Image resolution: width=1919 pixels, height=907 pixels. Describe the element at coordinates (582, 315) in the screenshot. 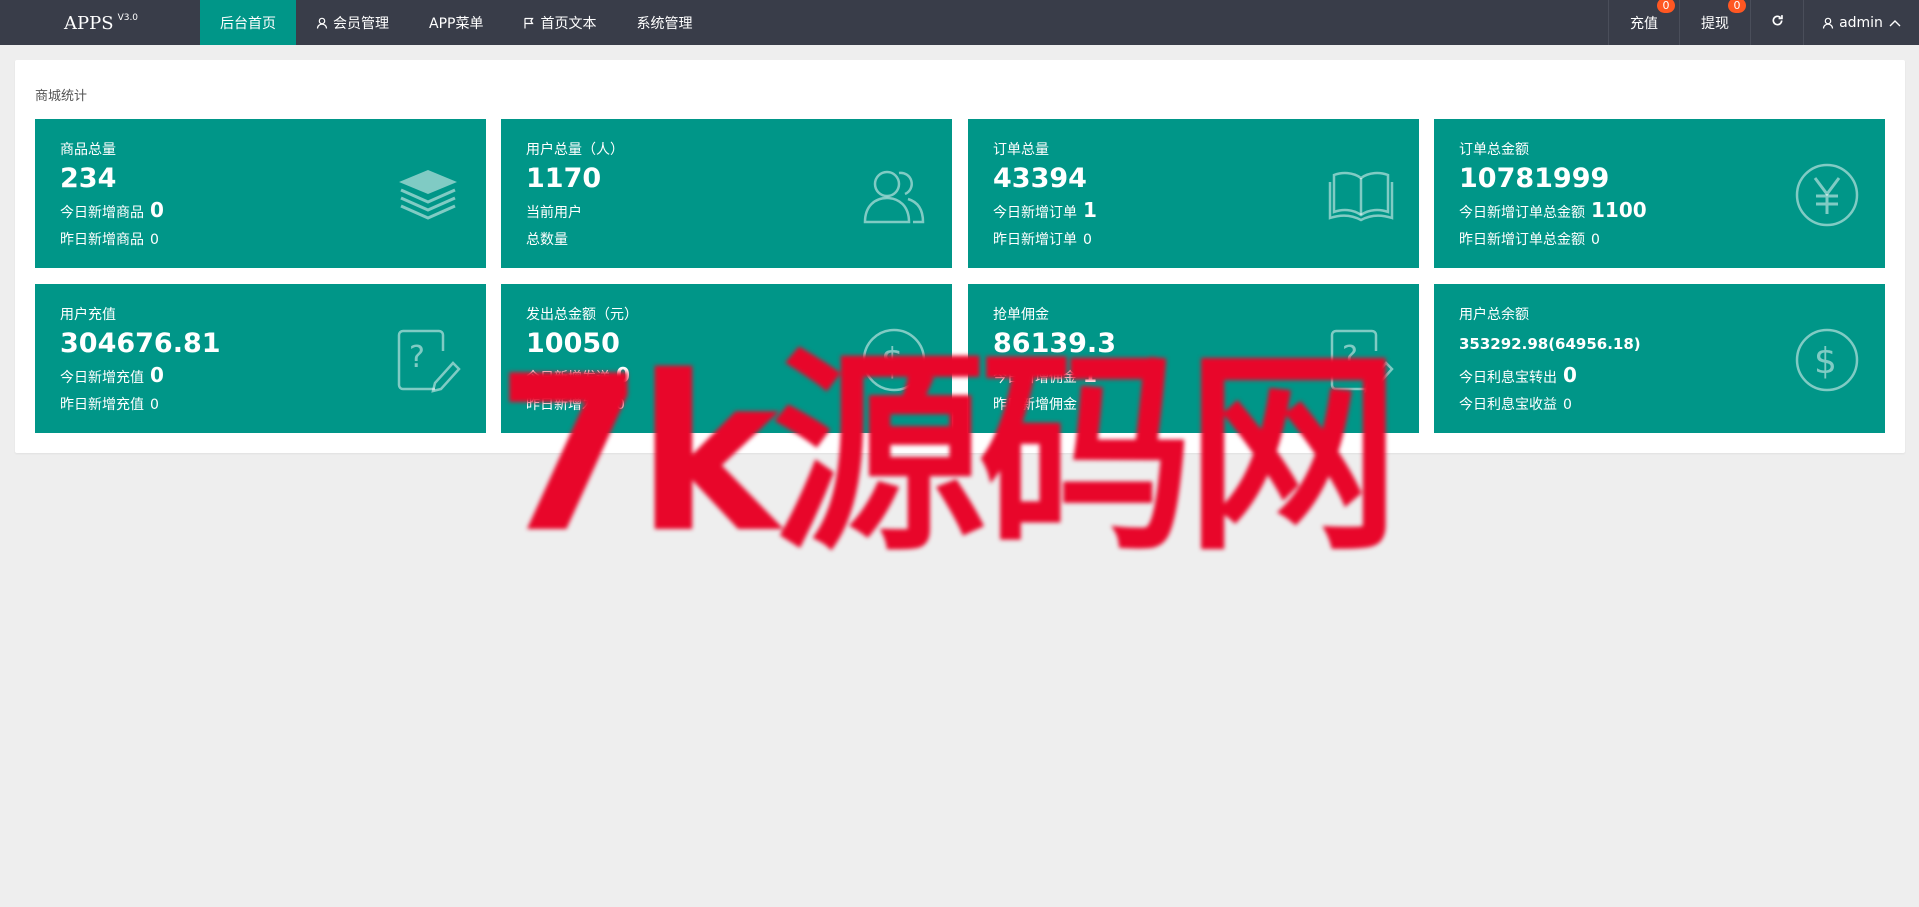

I see `card-label: 发出总金额（元）` at that location.